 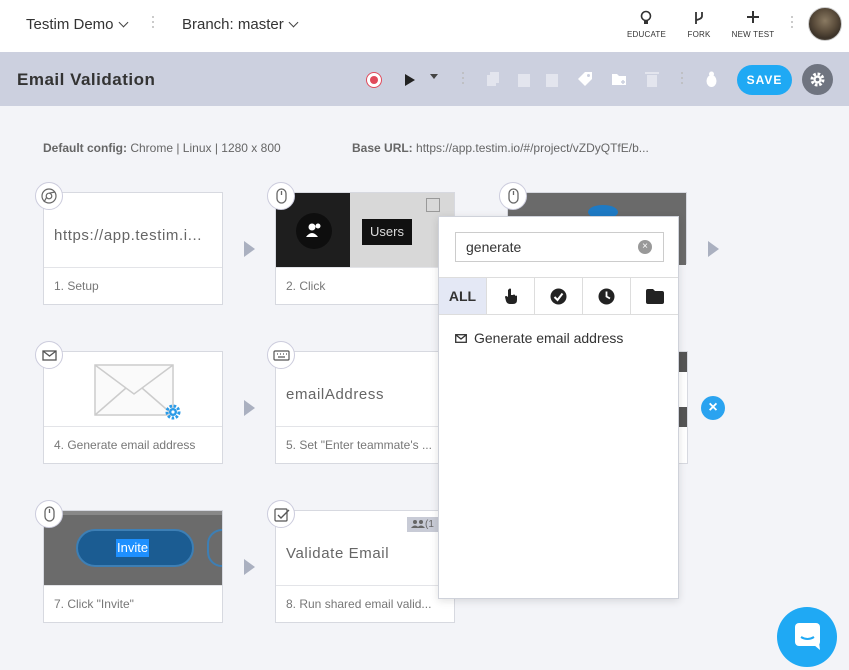 I want to click on project-selector: Testim Demo, so click(x=77, y=24).